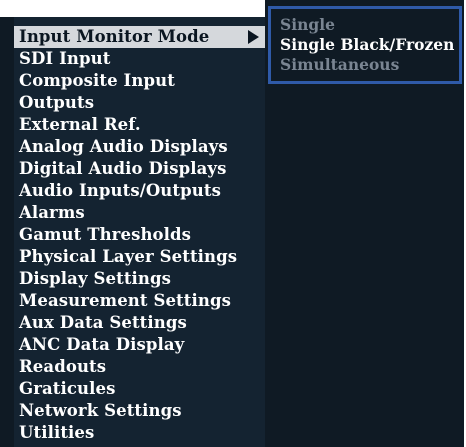  I want to click on menu-item-label: Audio Inputs/Outputs, so click(120, 190).